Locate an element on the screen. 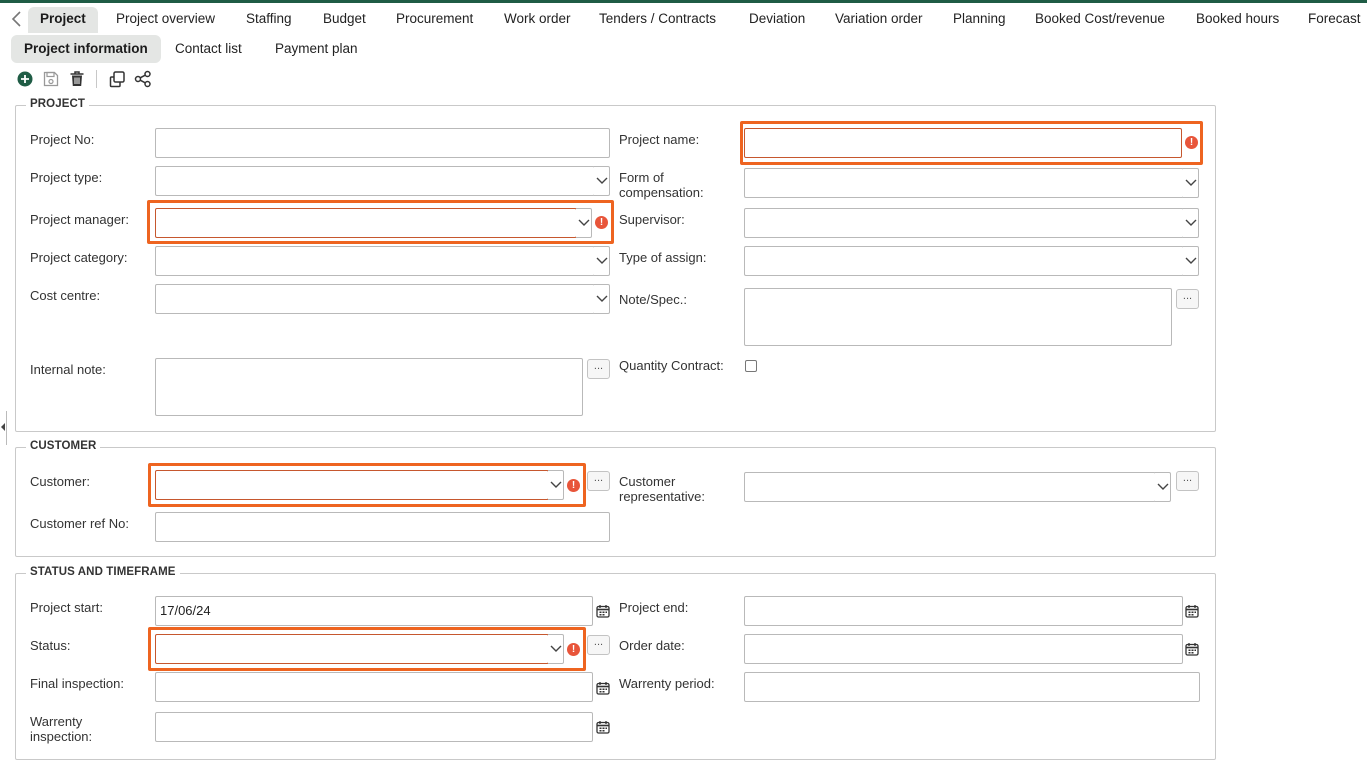 The height and width of the screenshot is (761, 1367). project-section-title: PROJECT is located at coordinates (58, 104).